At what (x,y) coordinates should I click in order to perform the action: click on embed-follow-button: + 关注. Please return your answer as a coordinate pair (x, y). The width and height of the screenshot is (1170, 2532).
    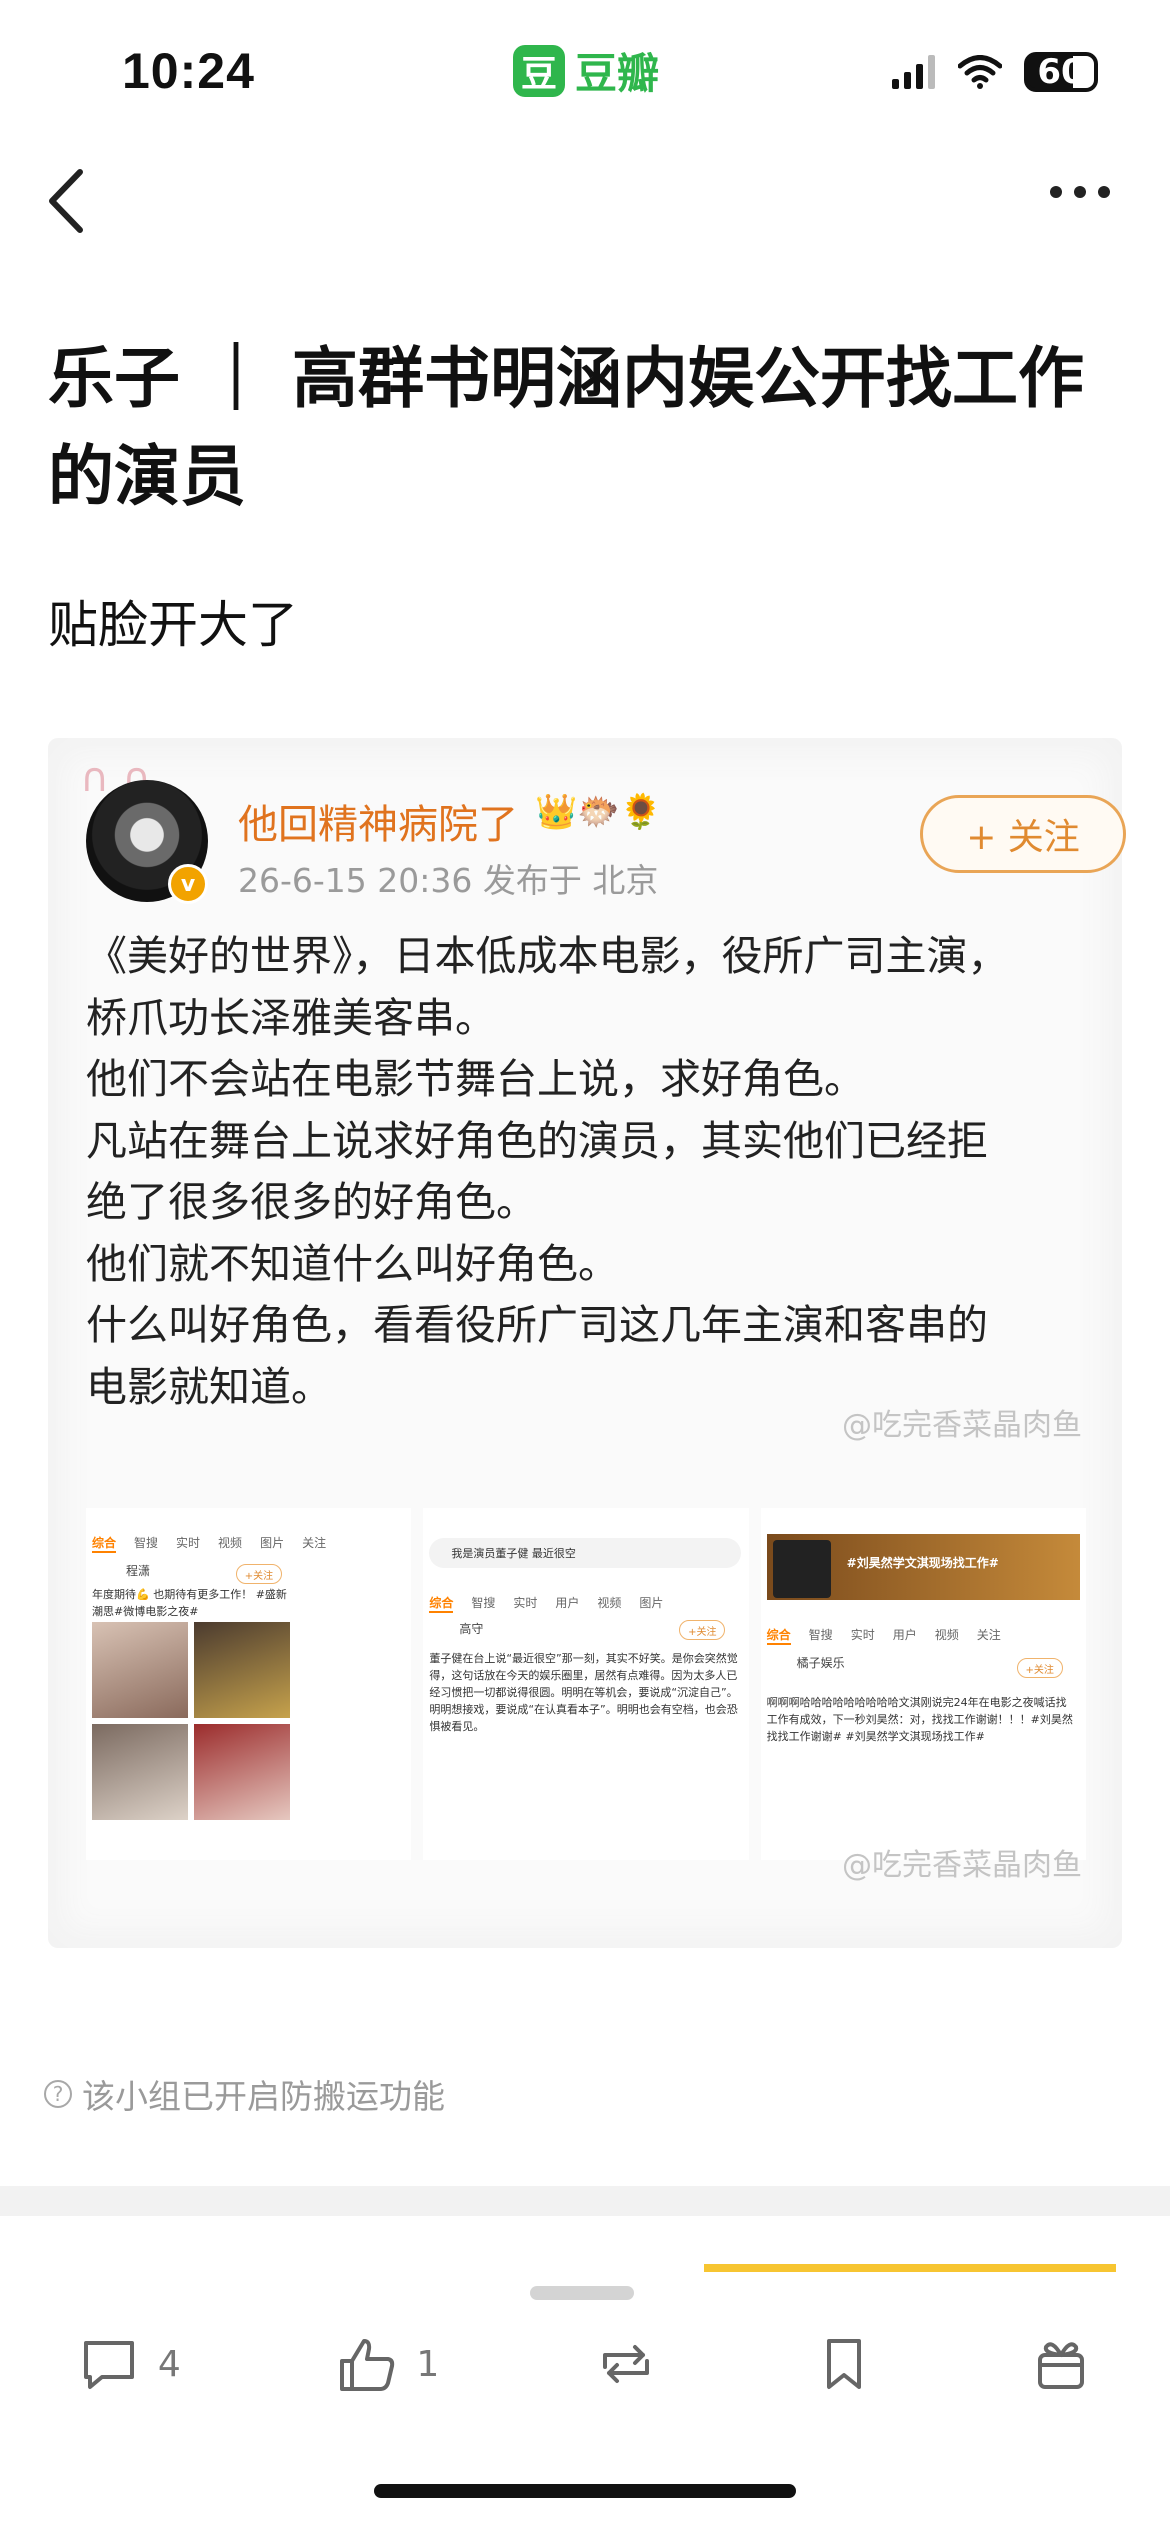
    Looking at the image, I should click on (1023, 834).